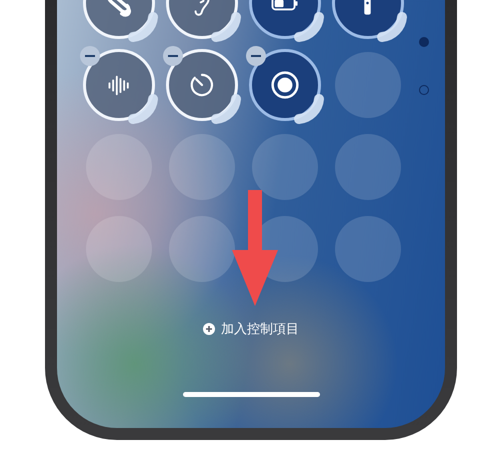  Describe the element at coordinates (209, 329) in the screenshot. I see `plus-icon` at that location.